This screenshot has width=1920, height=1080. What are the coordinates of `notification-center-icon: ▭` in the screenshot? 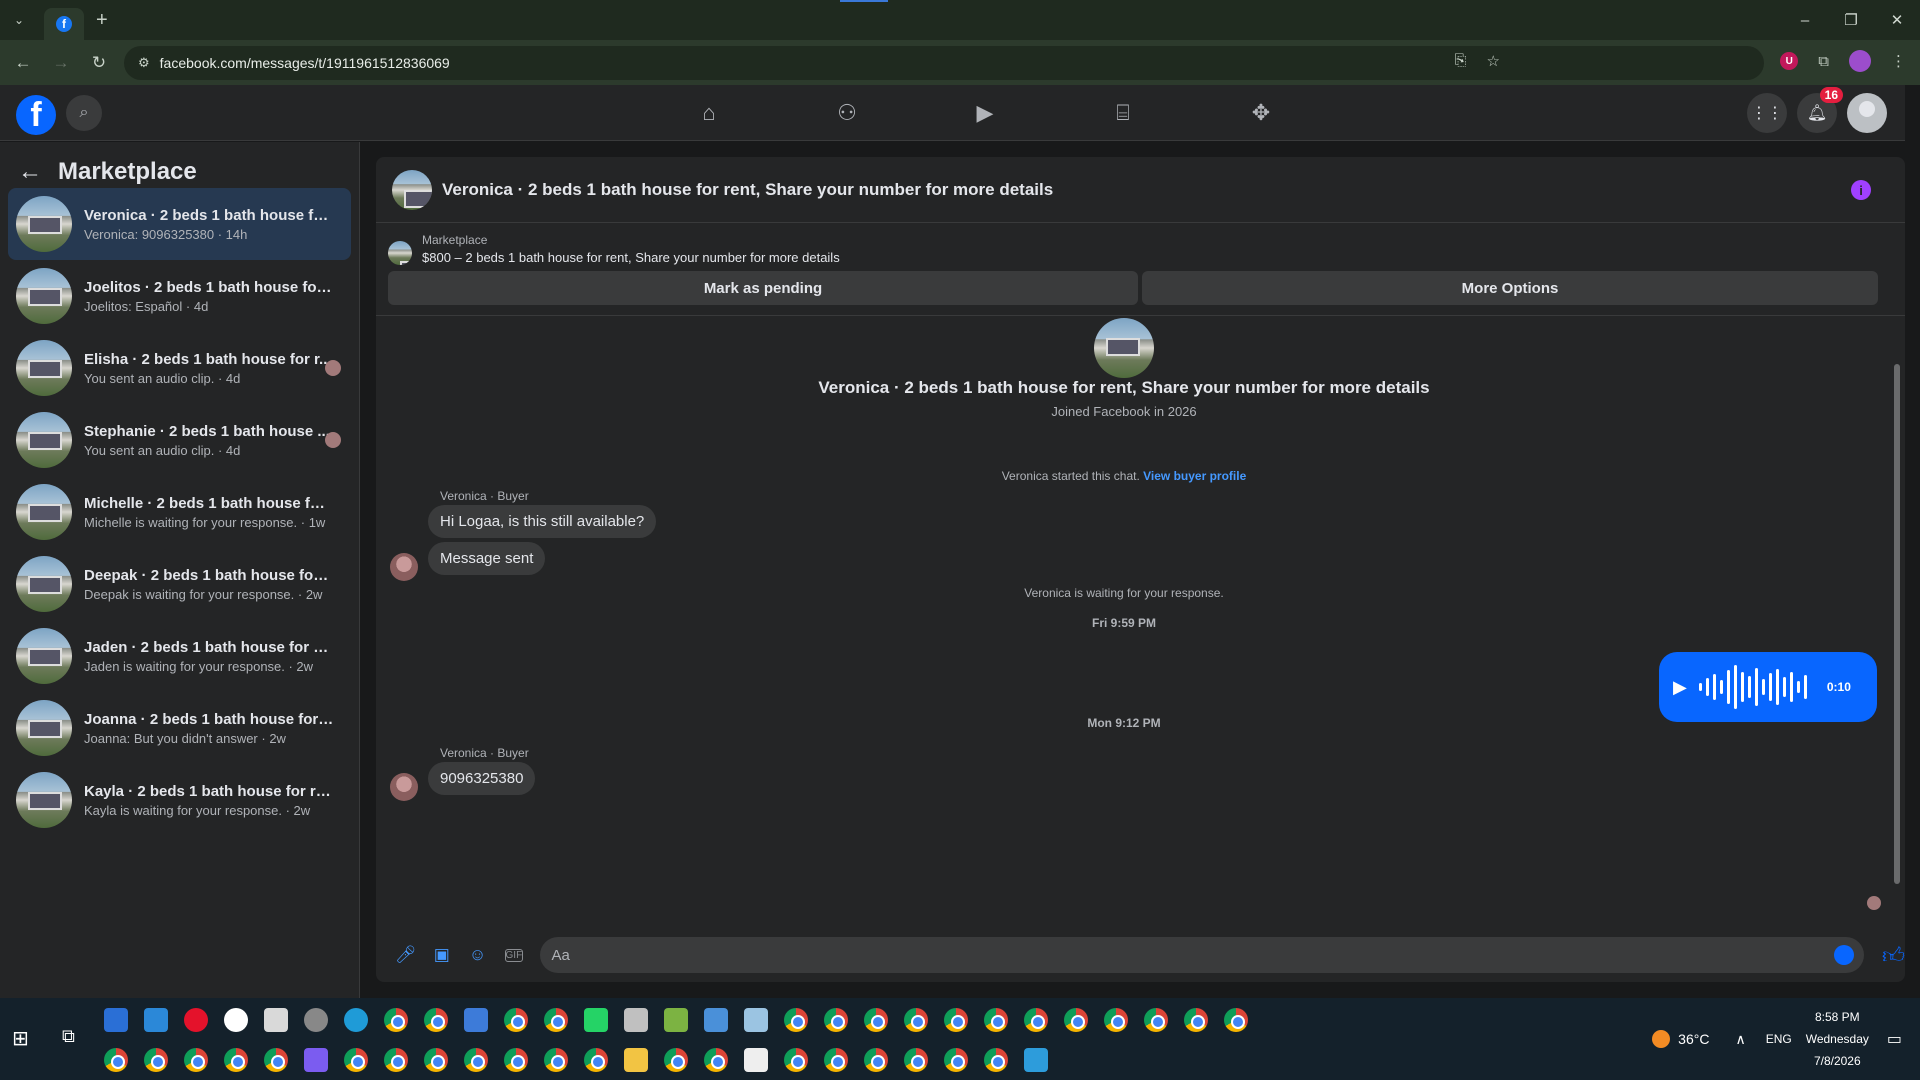 It's located at (1894, 1039).